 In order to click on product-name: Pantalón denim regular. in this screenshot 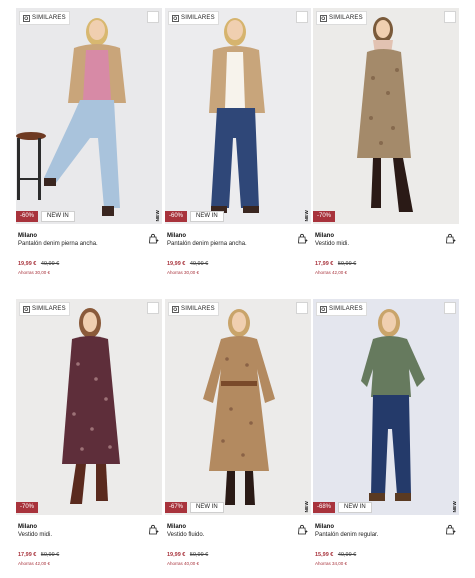, I will do `click(346, 535)`.